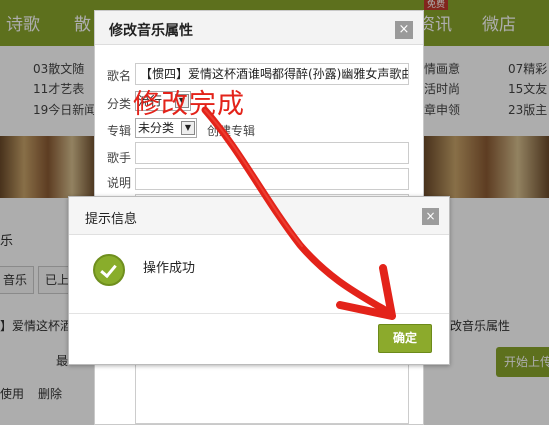  I want to click on success-check-icon, so click(109, 270).